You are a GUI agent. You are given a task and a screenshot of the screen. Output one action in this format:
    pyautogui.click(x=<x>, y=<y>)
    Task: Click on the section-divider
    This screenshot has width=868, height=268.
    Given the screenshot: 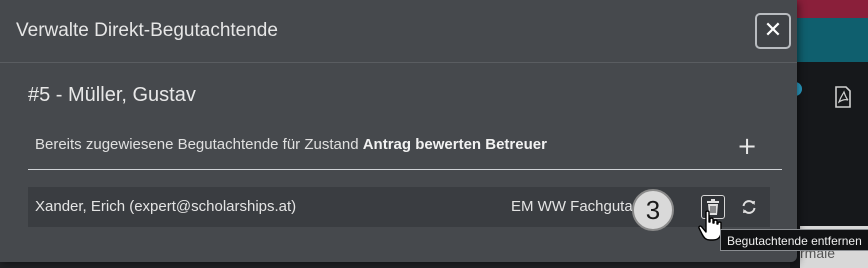 What is the action you would take?
    pyautogui.click(x=405, y=169)
    